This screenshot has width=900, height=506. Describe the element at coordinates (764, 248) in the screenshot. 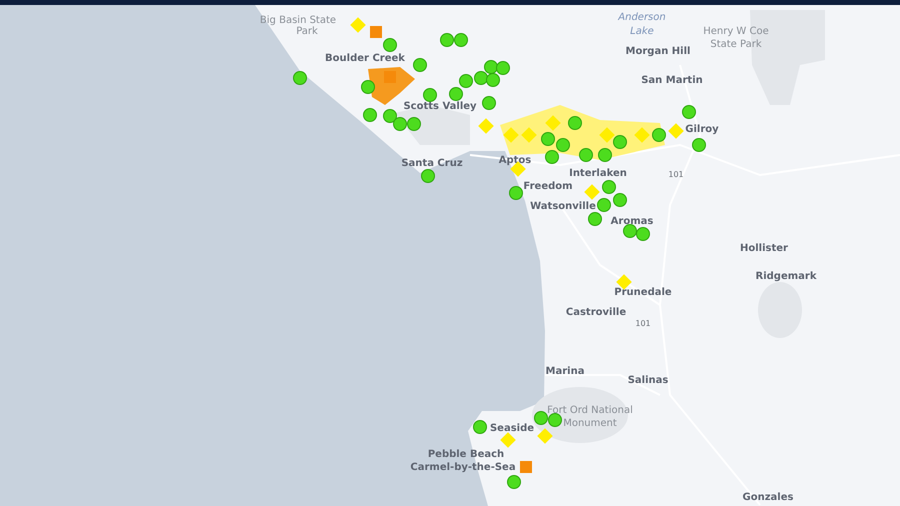

I see `place-label: Hollister` at that location.